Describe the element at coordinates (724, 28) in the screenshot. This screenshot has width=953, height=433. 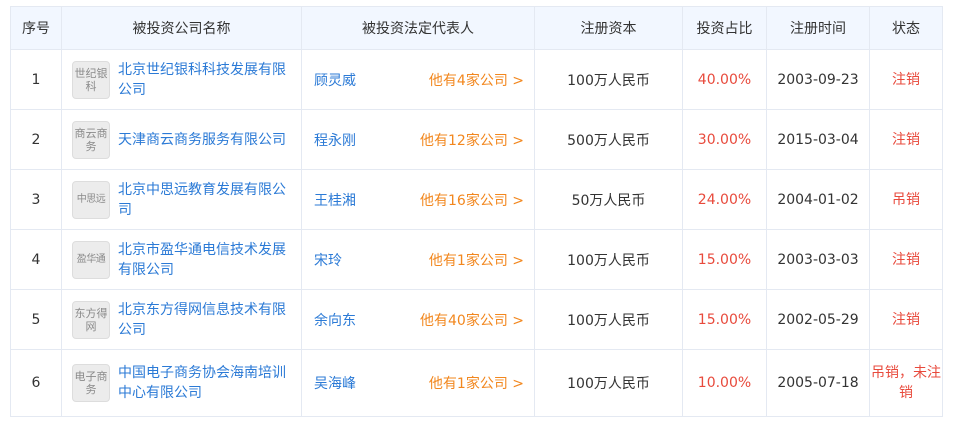
I see `header-ratio: 投资占比` at that location.